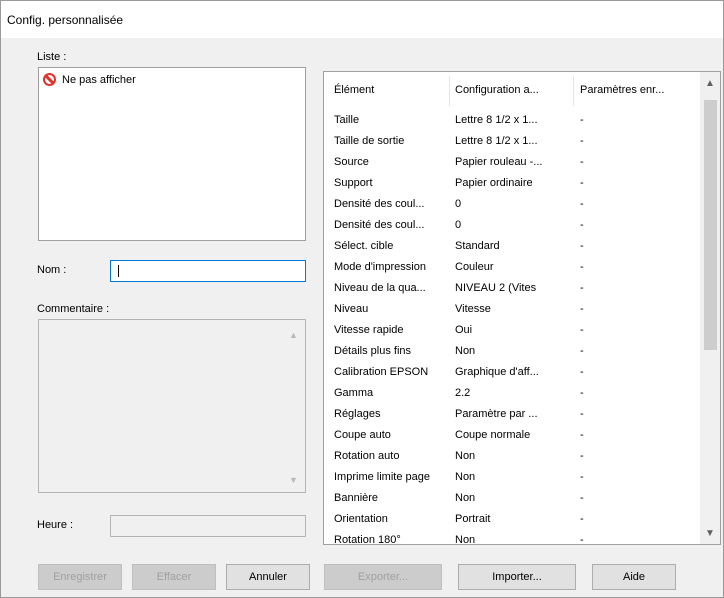 This screenshot has width=724, height=598. I want to click on table-cell: Mode d'impression, so click(380, 267).